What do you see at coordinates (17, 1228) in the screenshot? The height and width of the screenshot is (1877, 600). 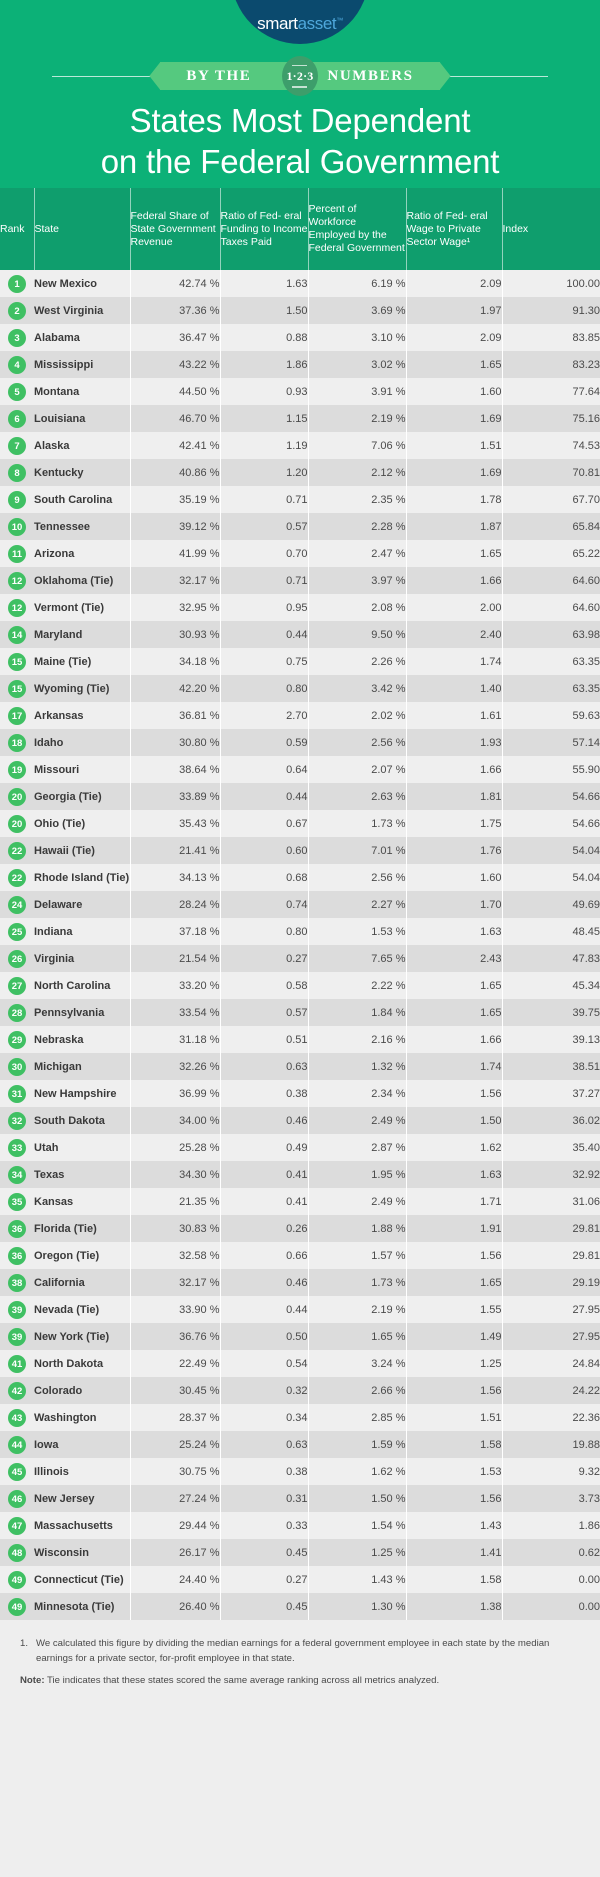 I see `cell-rank: 36` at bounding box center [17, 1228].